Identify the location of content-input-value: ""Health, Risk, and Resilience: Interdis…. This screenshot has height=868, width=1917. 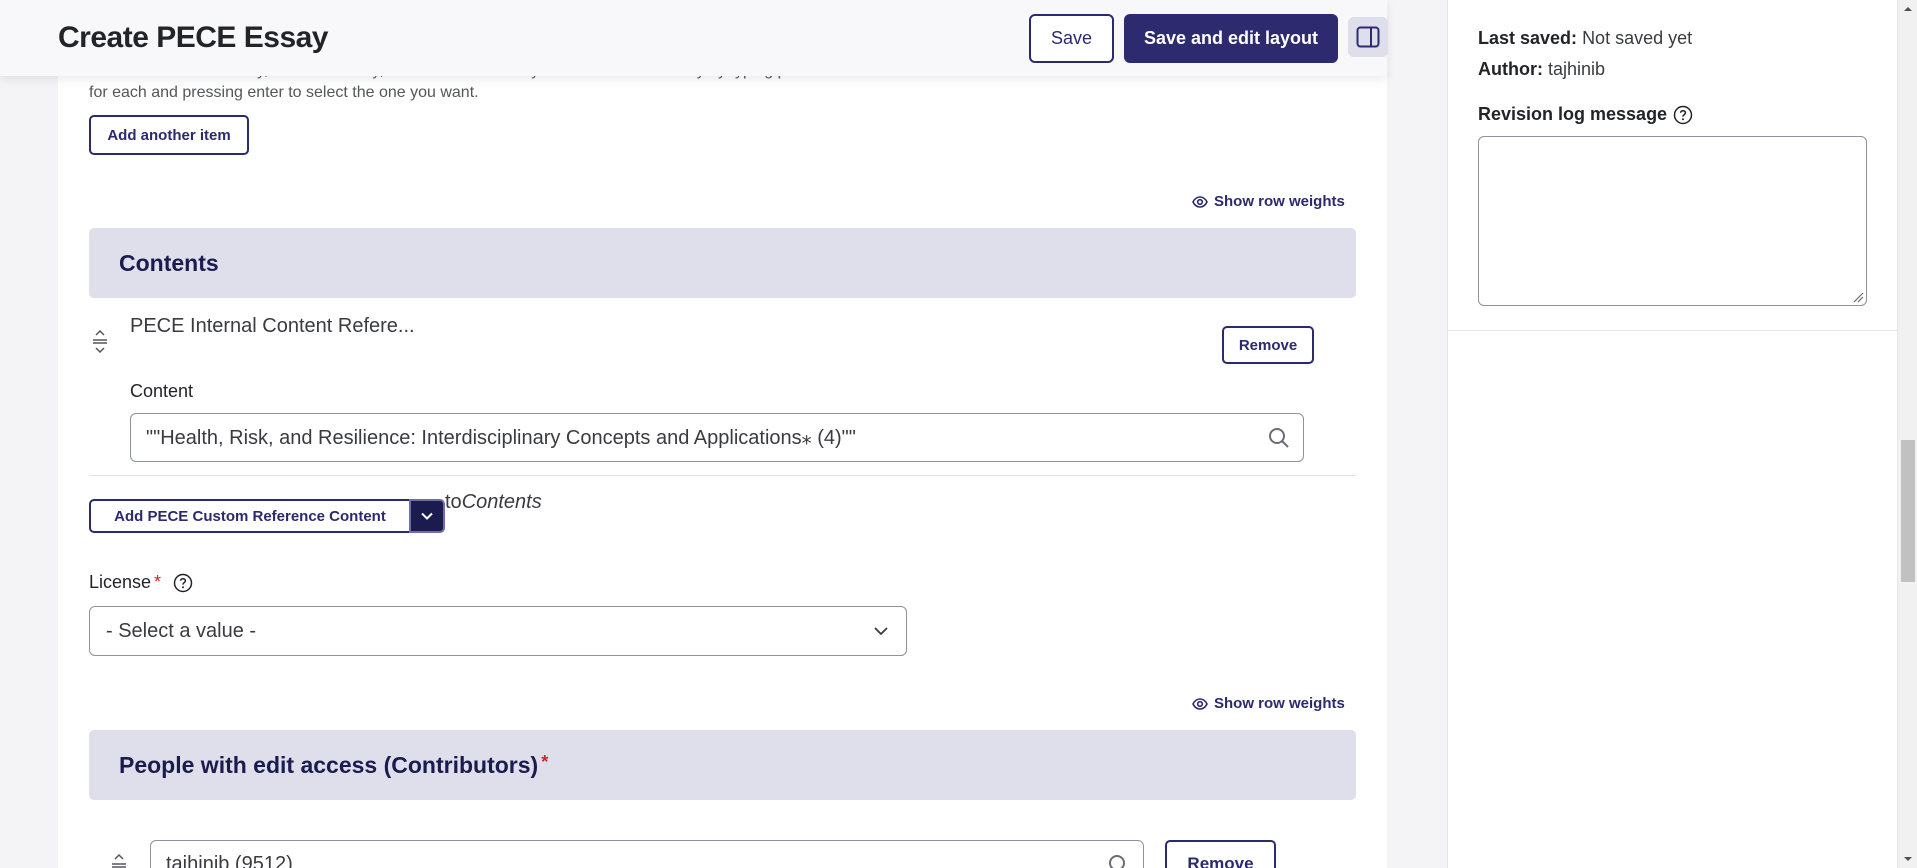
(501, 438).